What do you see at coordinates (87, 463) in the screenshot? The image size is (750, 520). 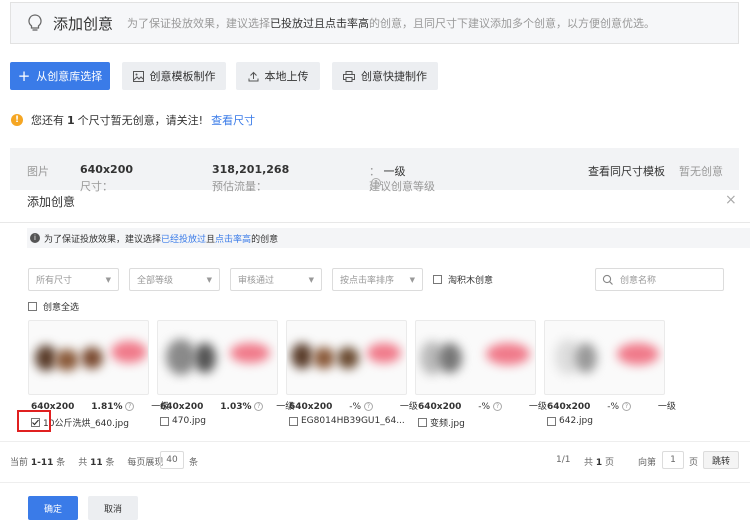 I see `pagination-summary: 当前 1-11 条 共 11 条 每页展现` at bounding box center [87, 463].